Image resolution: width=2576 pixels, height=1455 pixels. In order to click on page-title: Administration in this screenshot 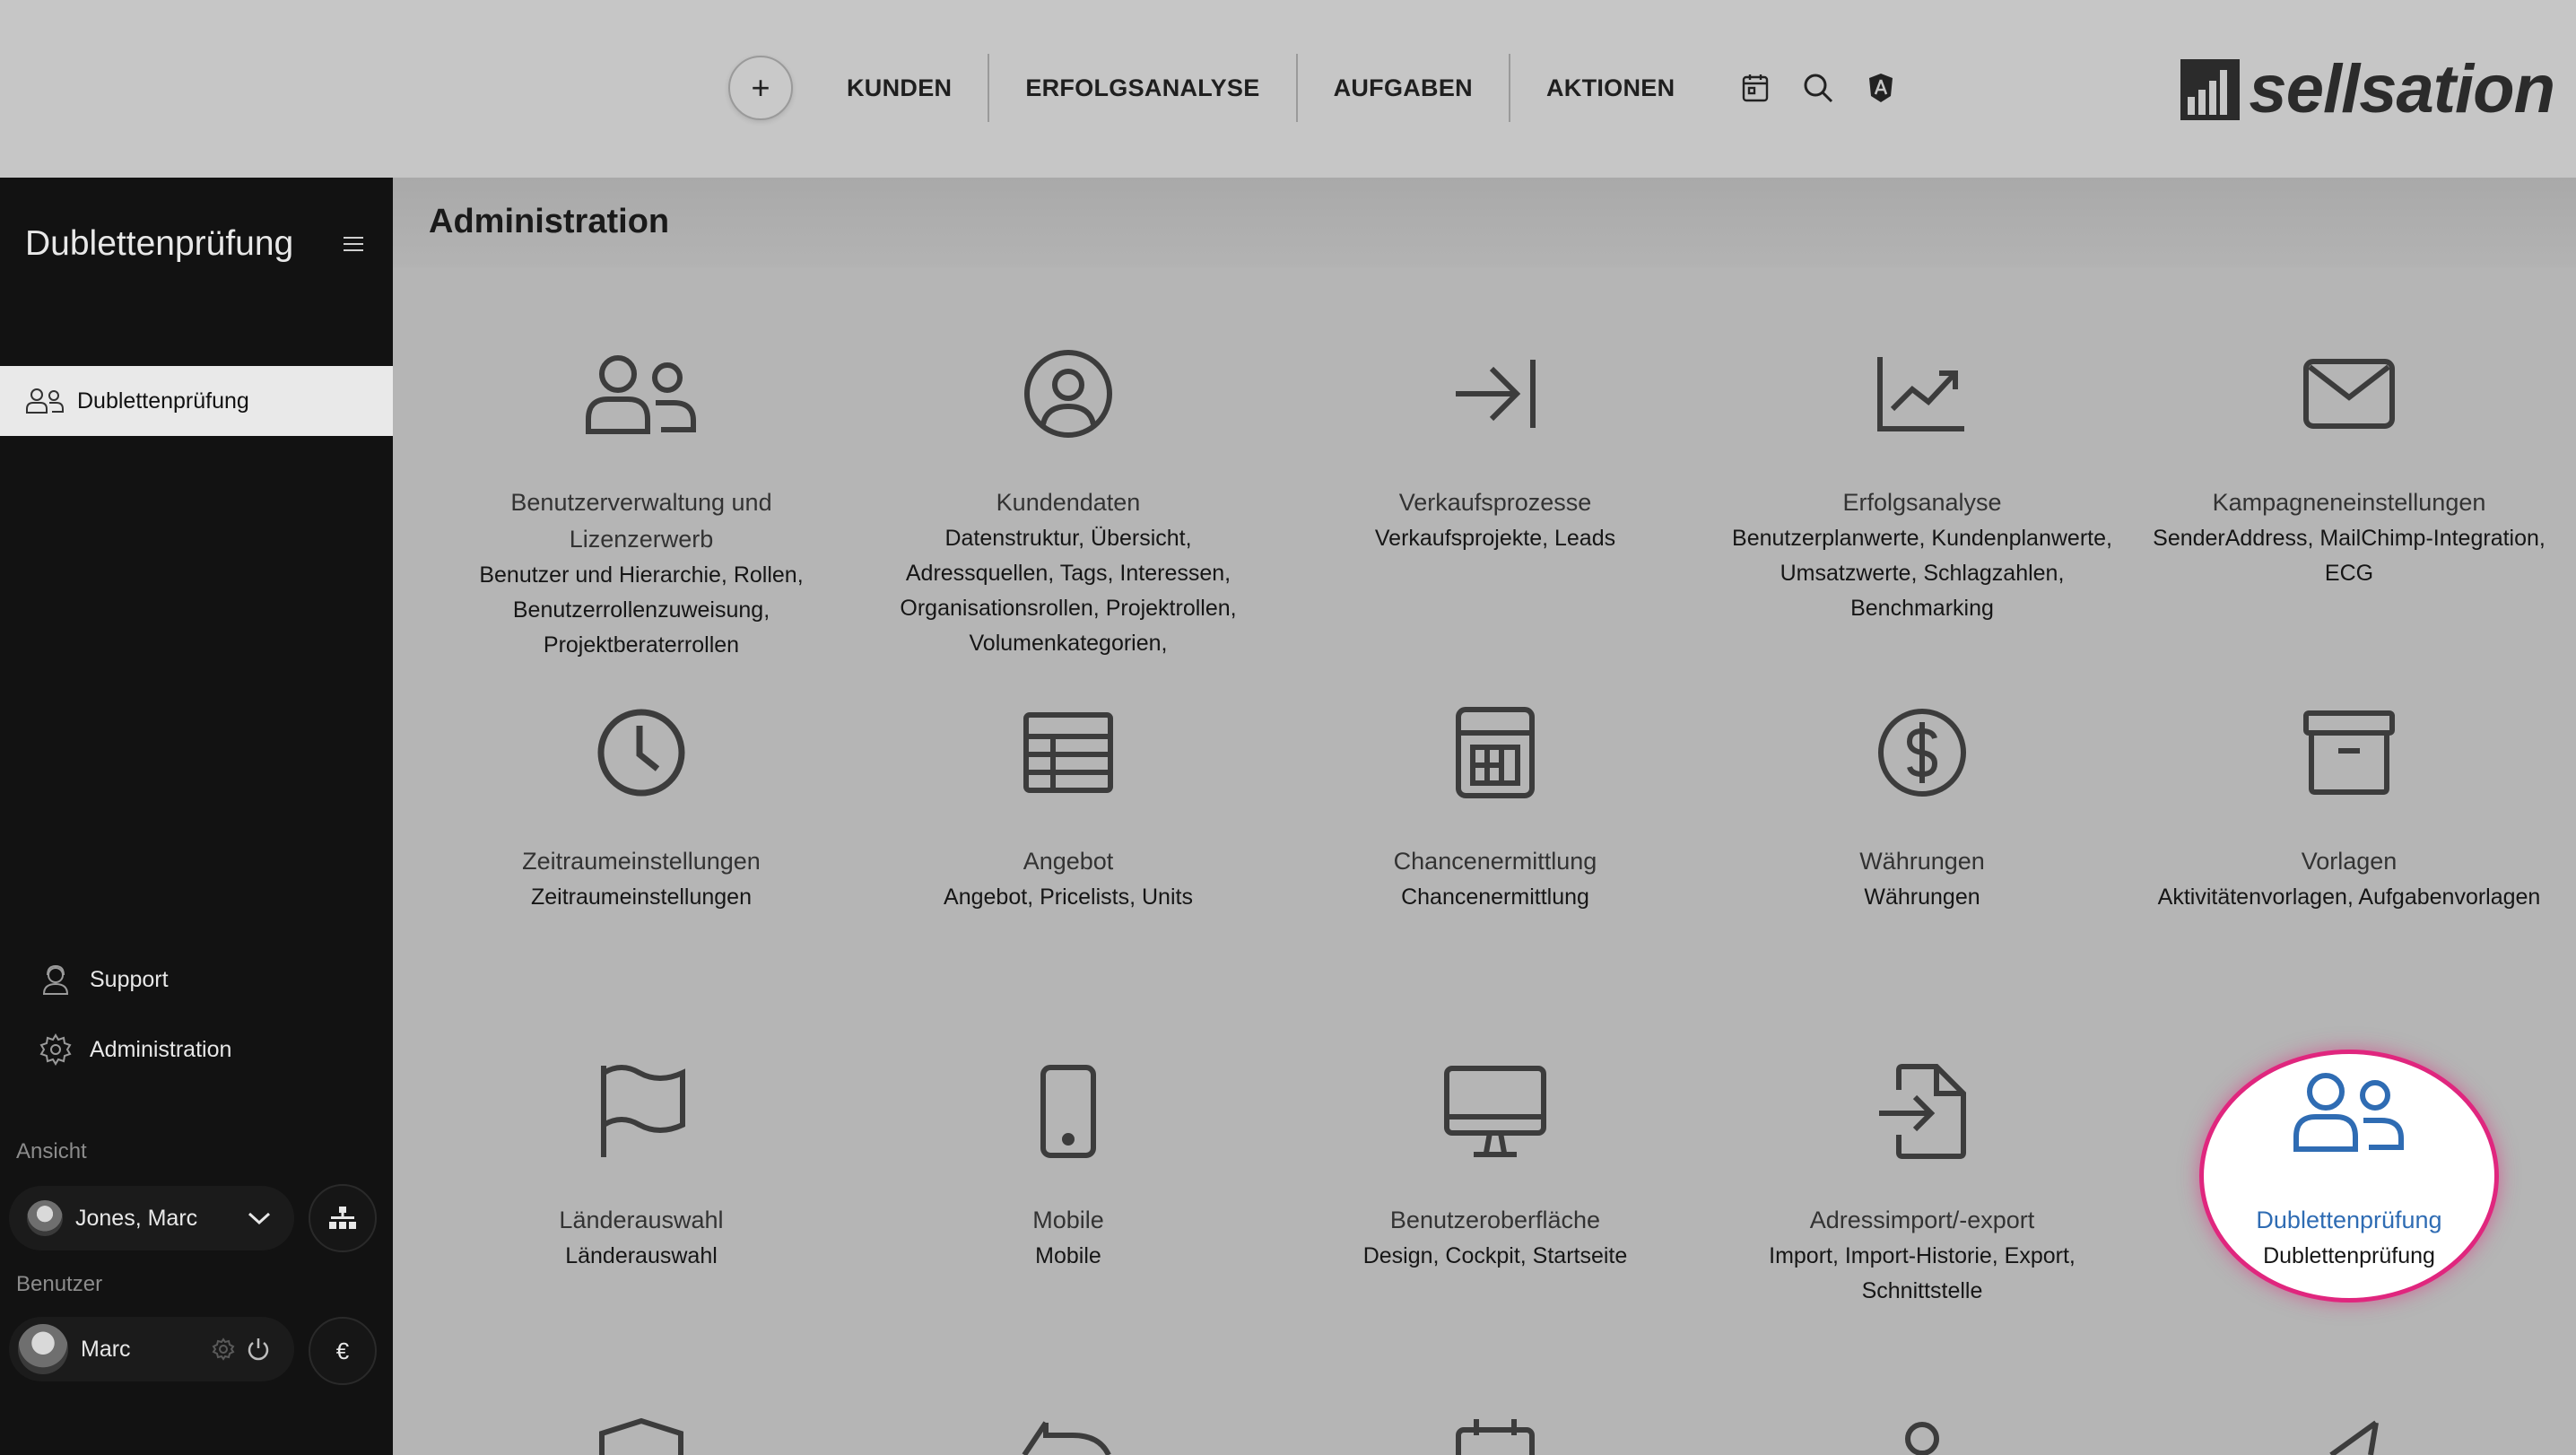, I will do `click(549, 221)`.